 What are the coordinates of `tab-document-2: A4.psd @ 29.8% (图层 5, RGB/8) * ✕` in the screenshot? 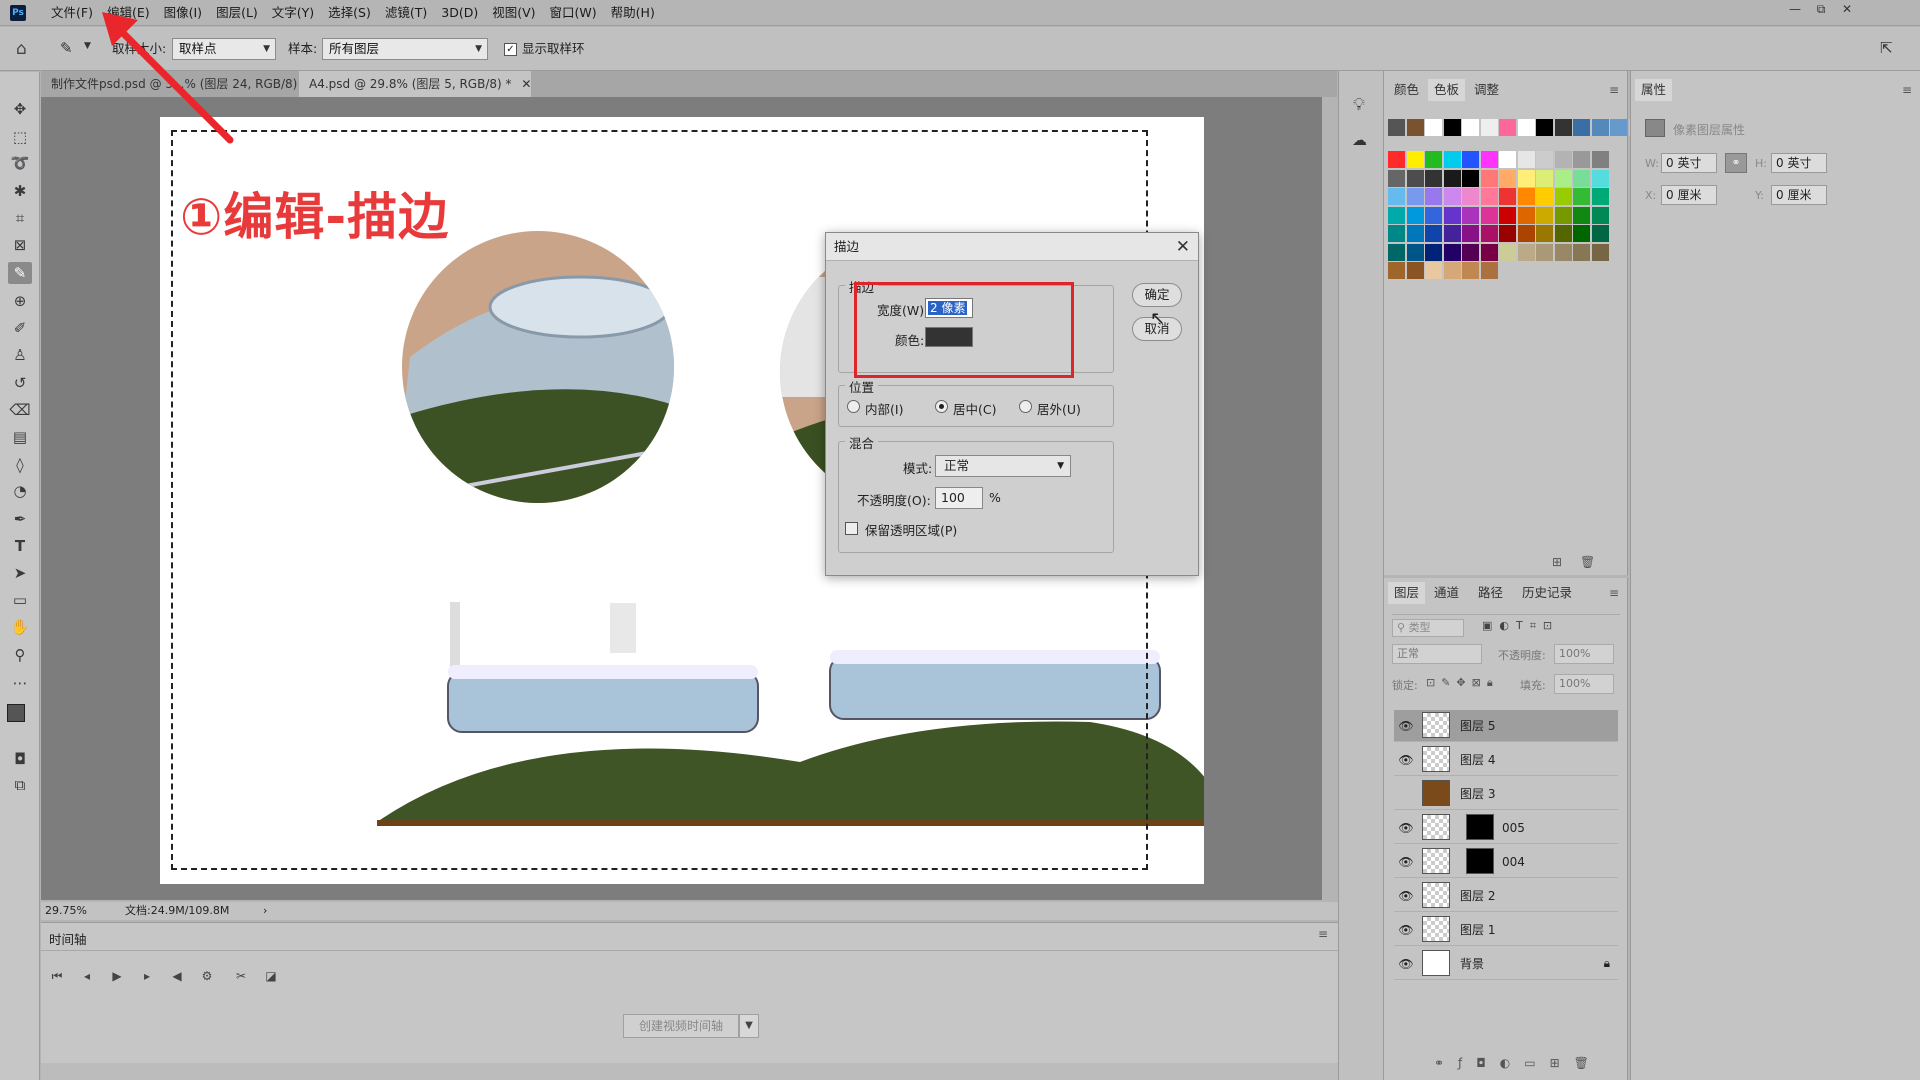 It's located at (415, 84).